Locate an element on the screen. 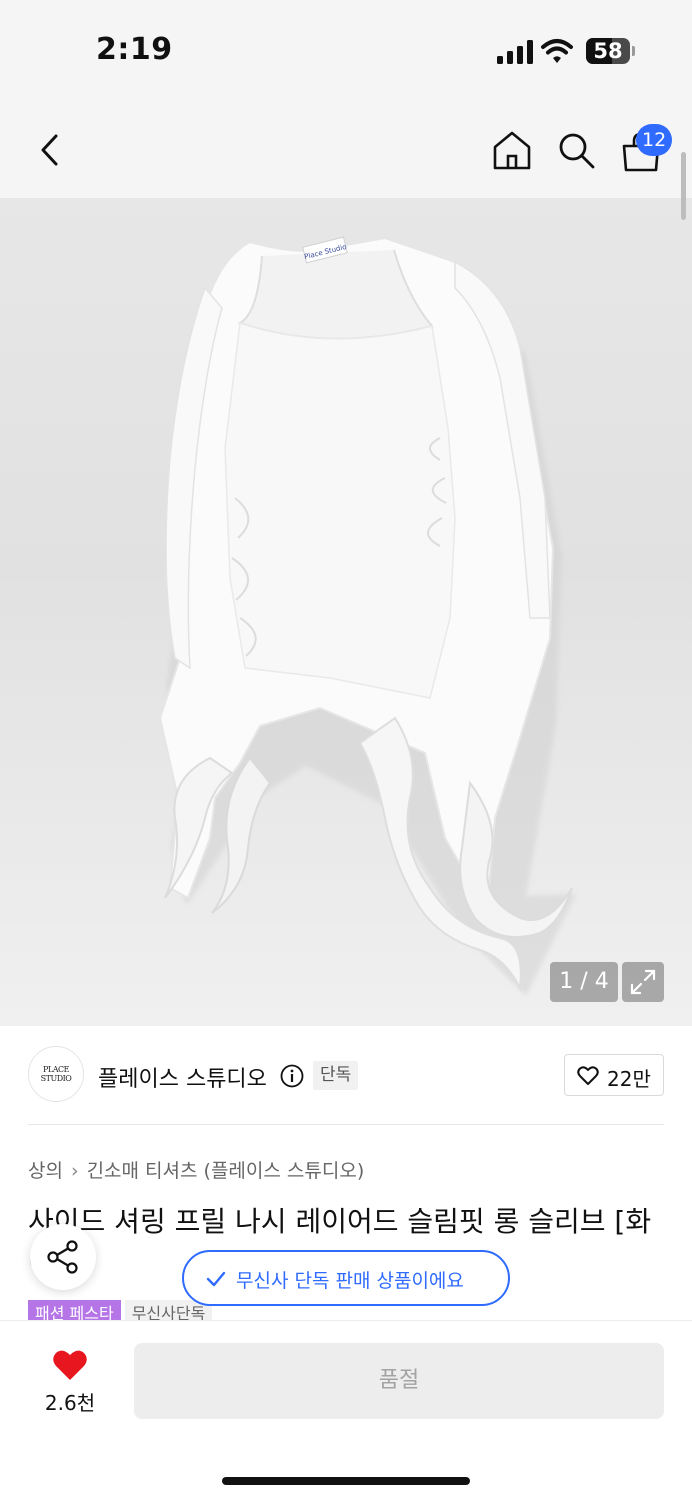  breadcrumb: 상의 › 긴소매 티셔츠 (플레이스 스튜디오) is located at coordinates (196, 1169).